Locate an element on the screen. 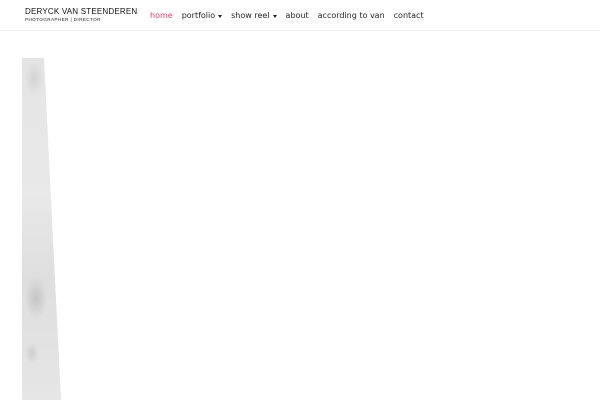  nav-item-according-to-van: according to van is located at coordinates (351, 15).